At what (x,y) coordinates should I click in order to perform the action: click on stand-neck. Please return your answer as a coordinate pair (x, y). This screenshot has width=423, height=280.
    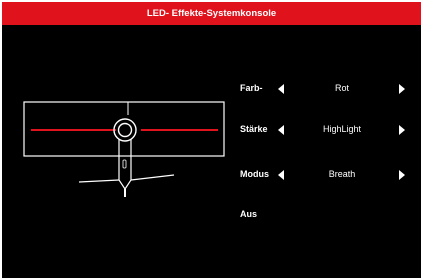
    Looking at the image, I should click on (125, 165).